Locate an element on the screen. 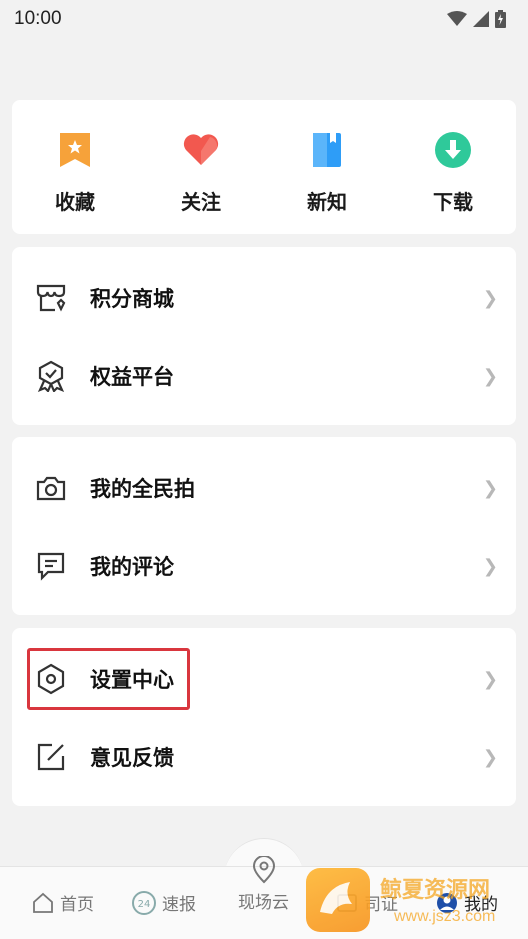 This screenshot has width=528, height=939. quick-action-label: 收藏 is located at coordinates (75, 202).